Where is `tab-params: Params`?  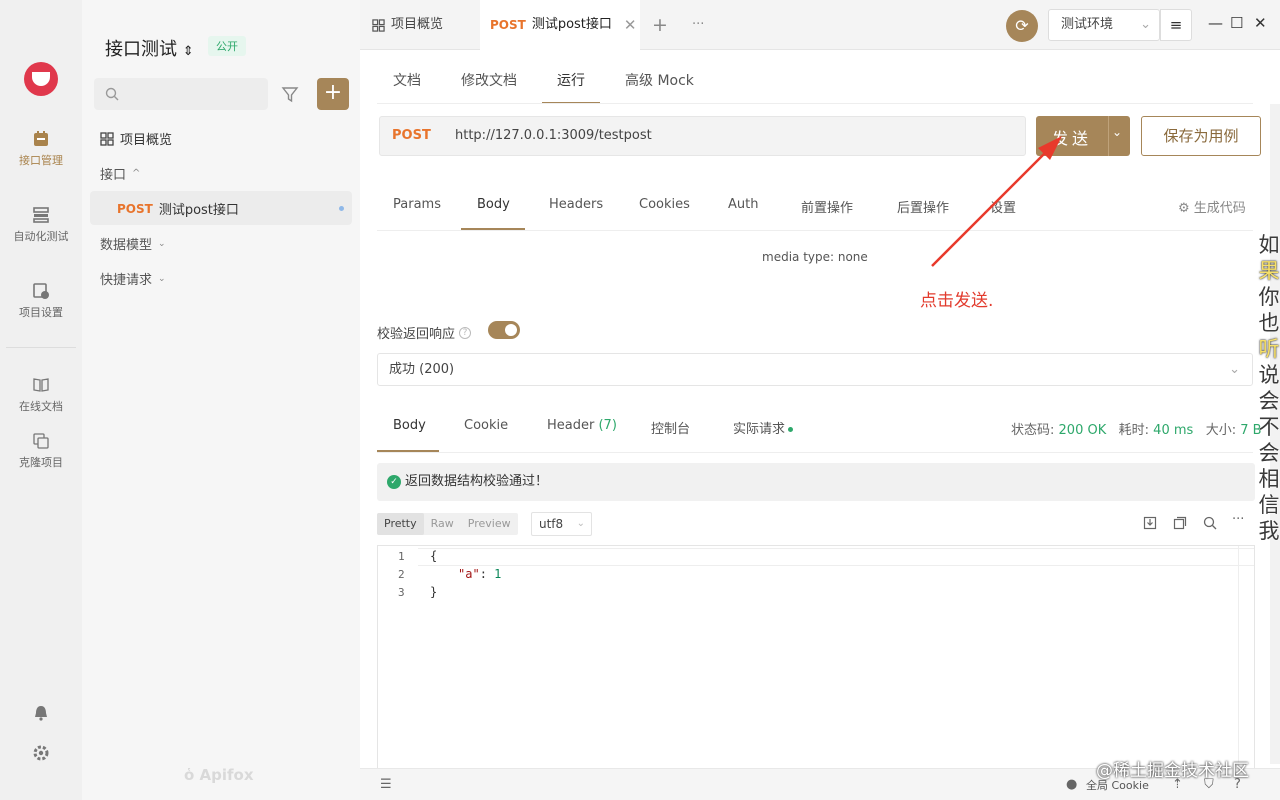 tab-params: Params is located at coordinates (417, 204).